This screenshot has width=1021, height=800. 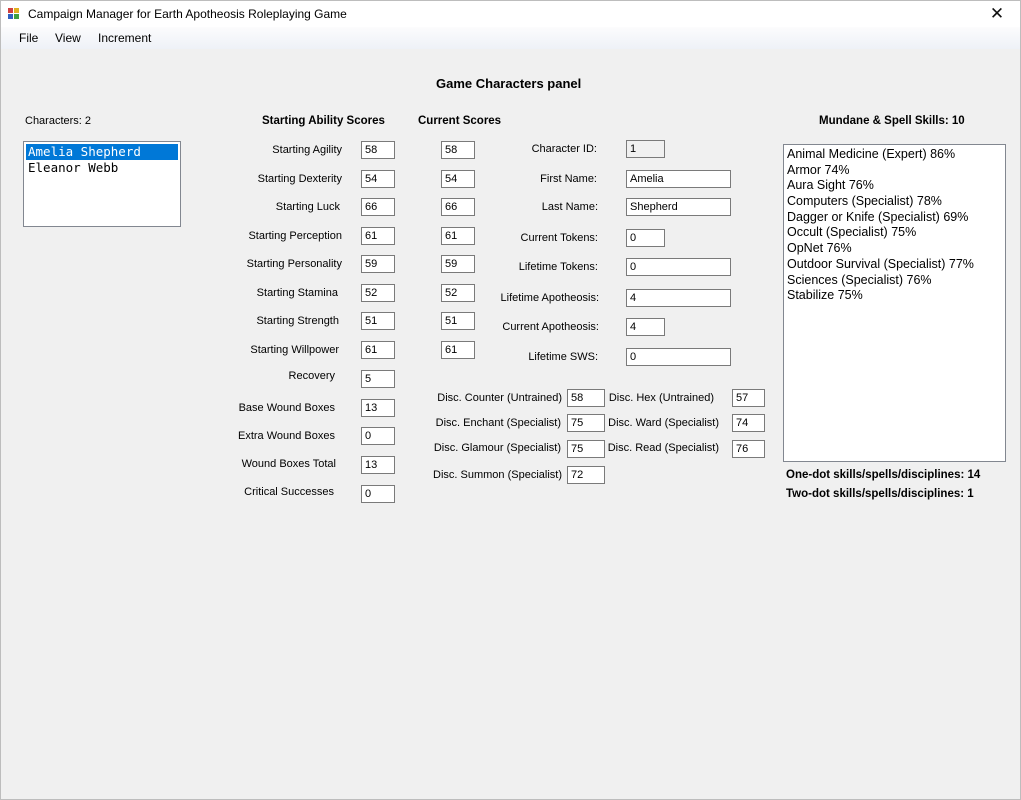 What do you see at coordinates (558, 267) in the screenshot?
I see `lifetime-tokens-label: Lifetime Tokens:` at bounding box center [558, 267].